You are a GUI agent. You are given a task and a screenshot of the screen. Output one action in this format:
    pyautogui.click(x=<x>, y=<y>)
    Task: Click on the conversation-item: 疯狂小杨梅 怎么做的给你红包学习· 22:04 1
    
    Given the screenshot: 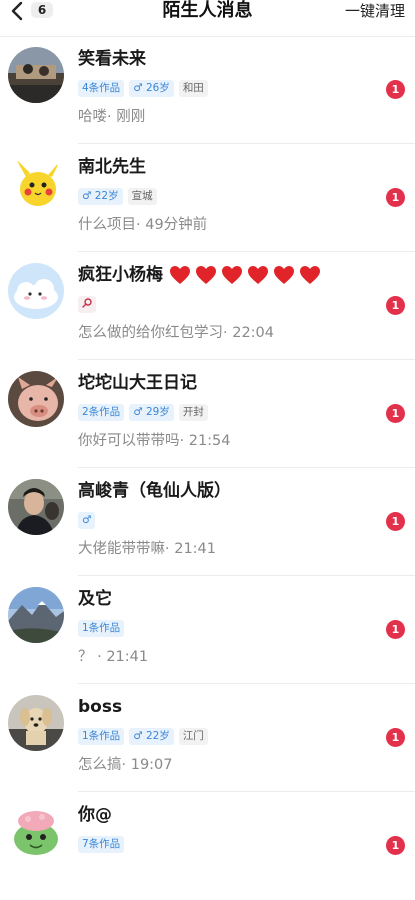 What is the action you would take?
    pyautogui.click(x=207, y=306)
    